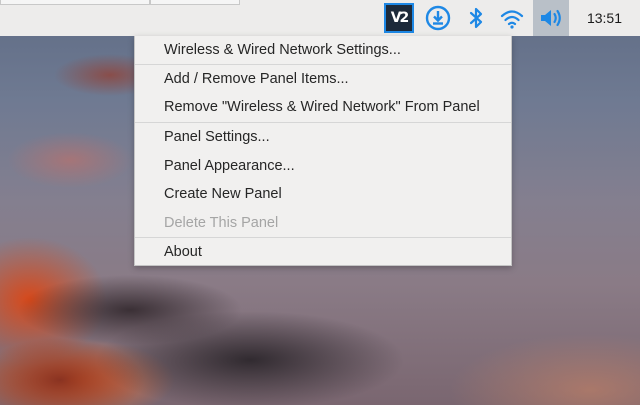 This screenshot has width=640, height=405. I want to click on vnc-icon: V2, so click(399, 18).